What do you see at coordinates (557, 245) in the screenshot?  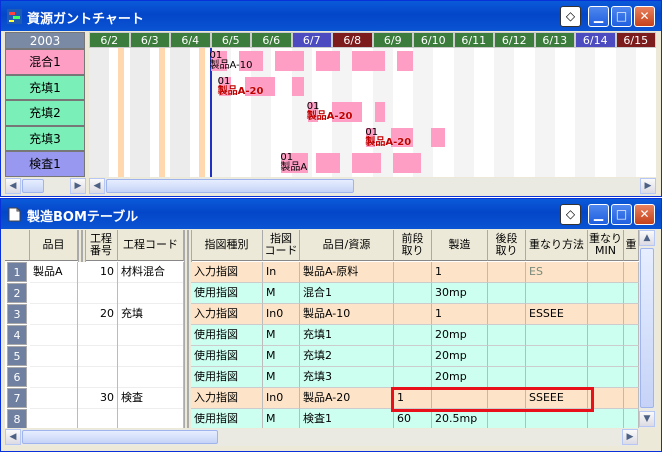 I see `column-header: 重なり方法` at bounding box center [557, 245].